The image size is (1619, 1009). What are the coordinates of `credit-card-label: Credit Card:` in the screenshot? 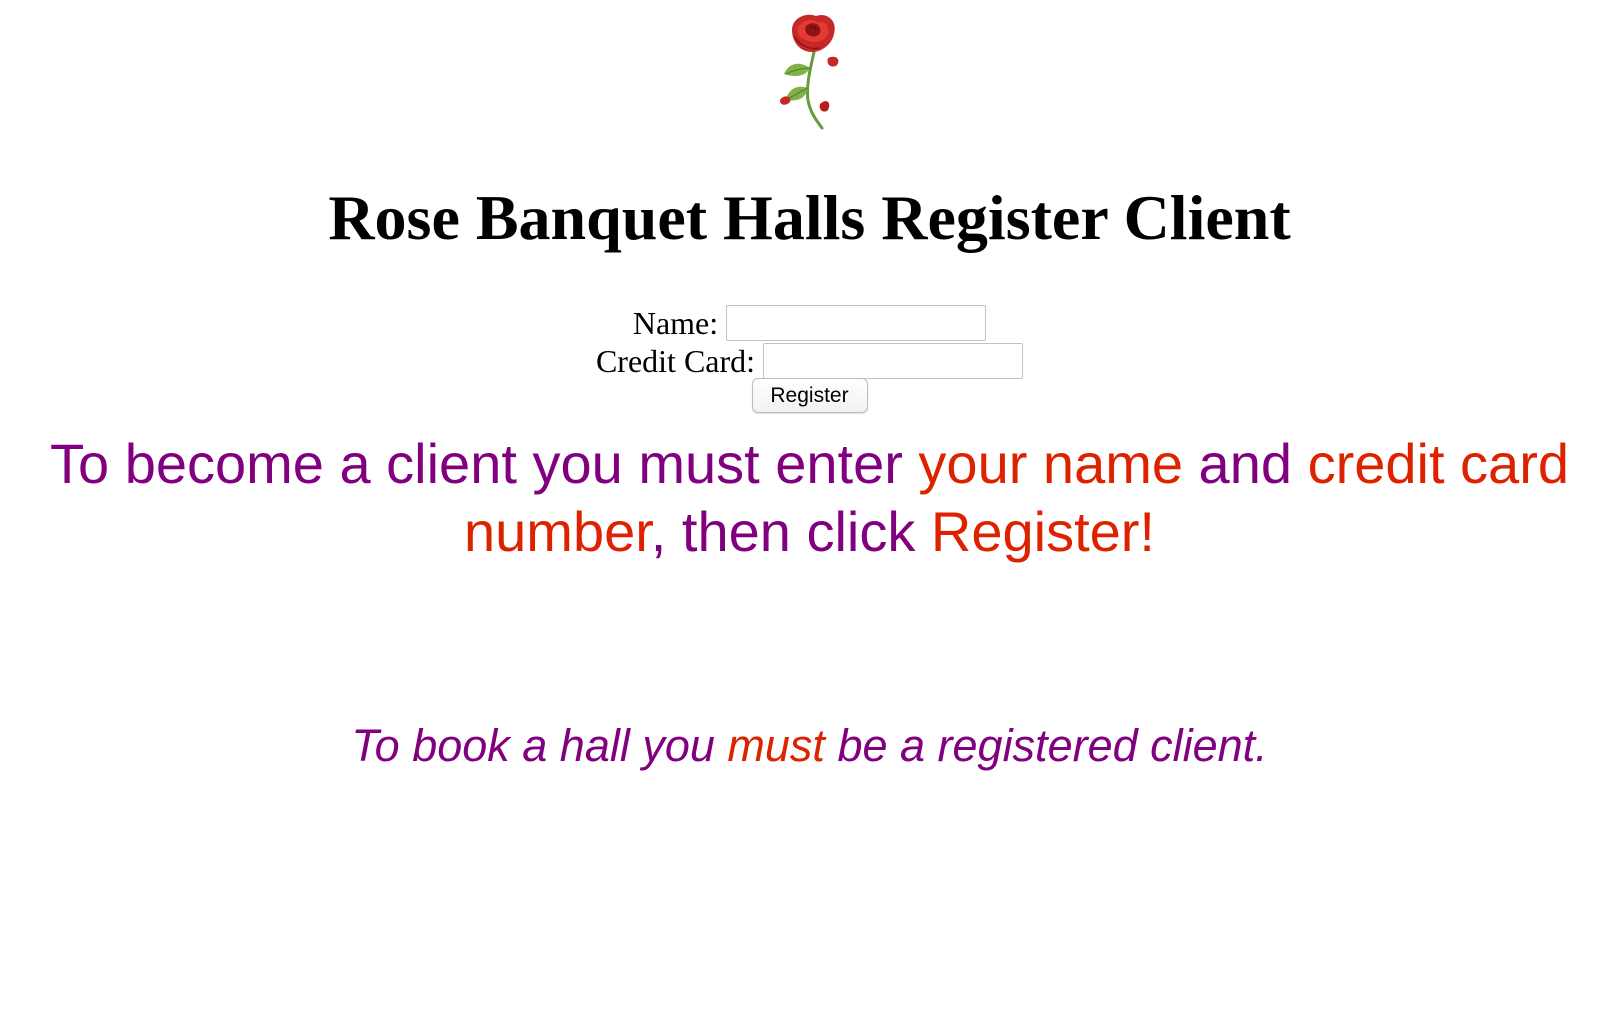 It's located at (675, 360).